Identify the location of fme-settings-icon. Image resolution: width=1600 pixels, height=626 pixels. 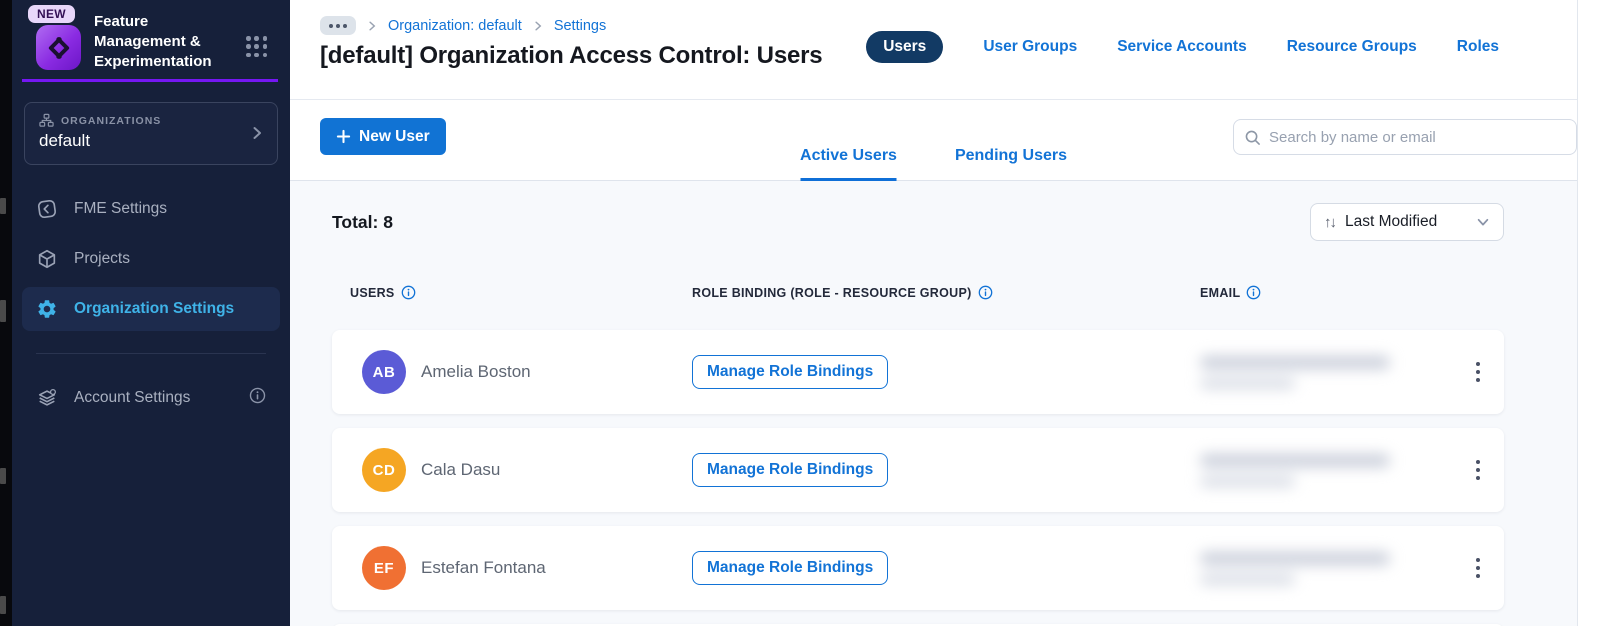
(47, 209).